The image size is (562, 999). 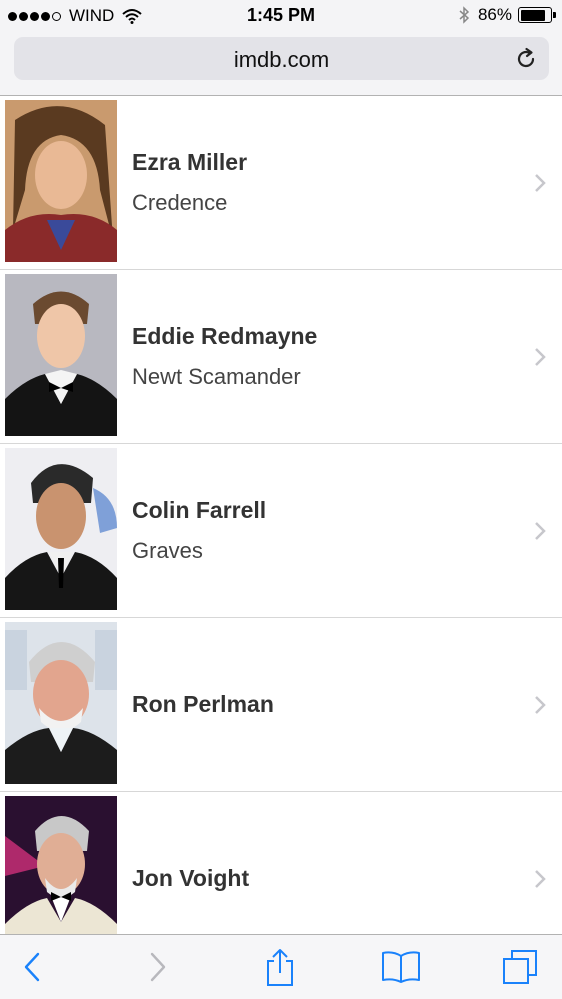 I want to click on status-right: 86%, so click(x=507, y=15).